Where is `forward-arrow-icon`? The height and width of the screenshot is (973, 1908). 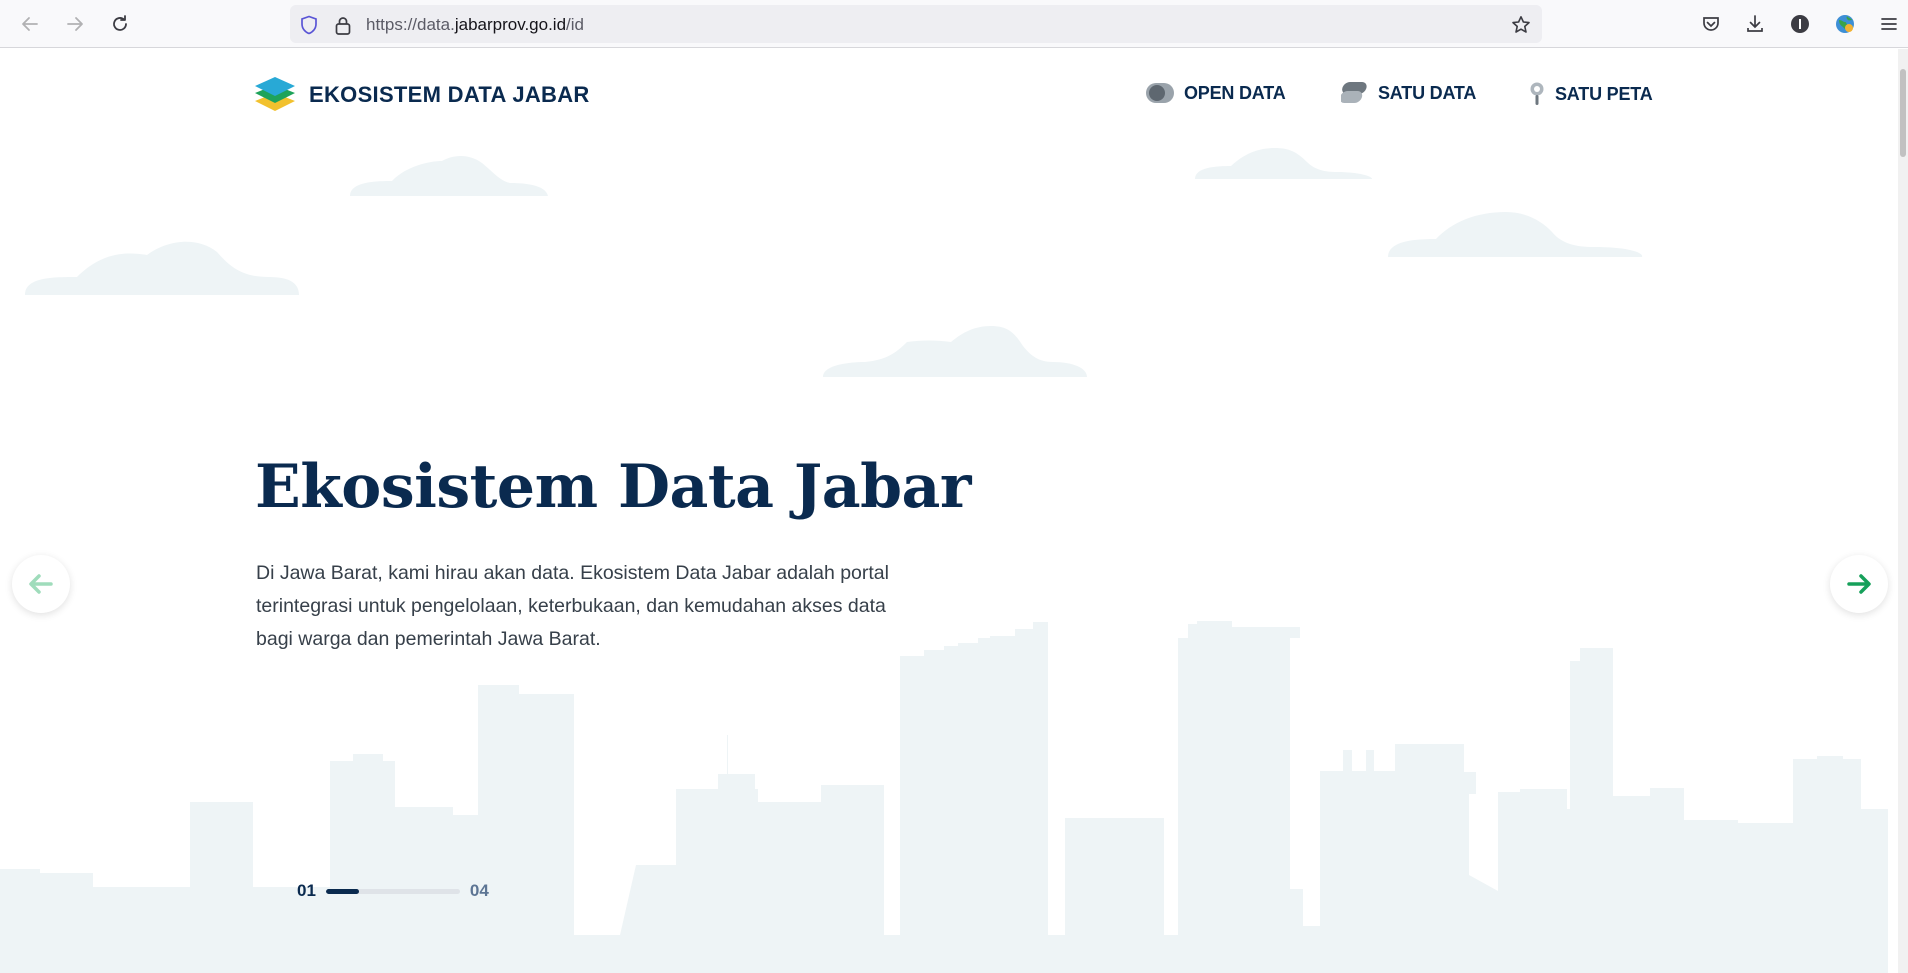
forward-arrow-icon is located at coordinates (75, 24).